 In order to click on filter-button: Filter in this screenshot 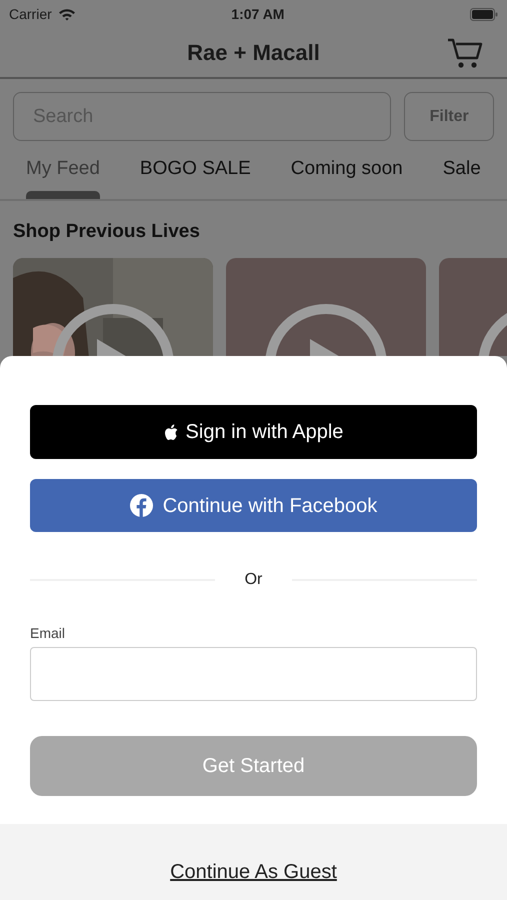, I will do `click(449, 116)`.